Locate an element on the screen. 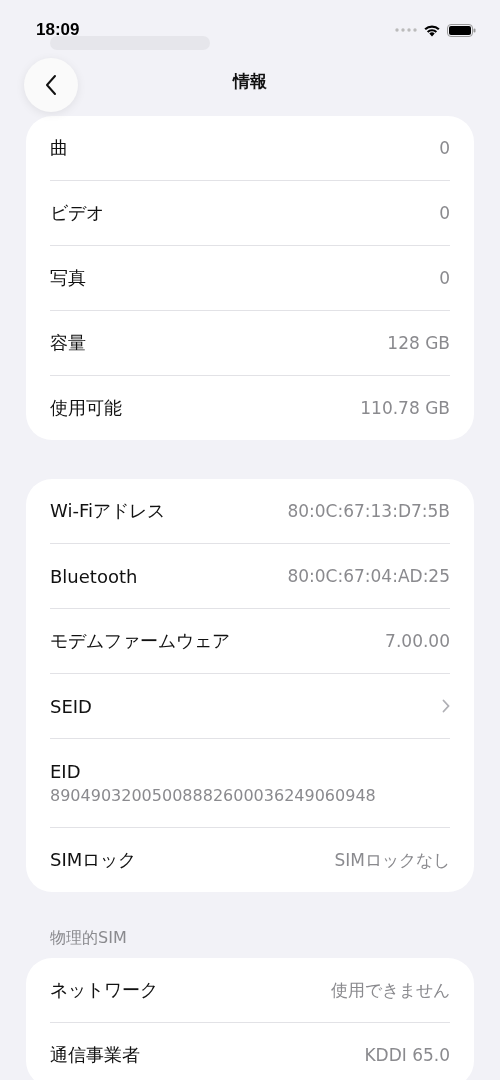 Image resolution: width=500 pixels, height=1080 pixels. row-label: 曲 is located at coordinates (59, 148).